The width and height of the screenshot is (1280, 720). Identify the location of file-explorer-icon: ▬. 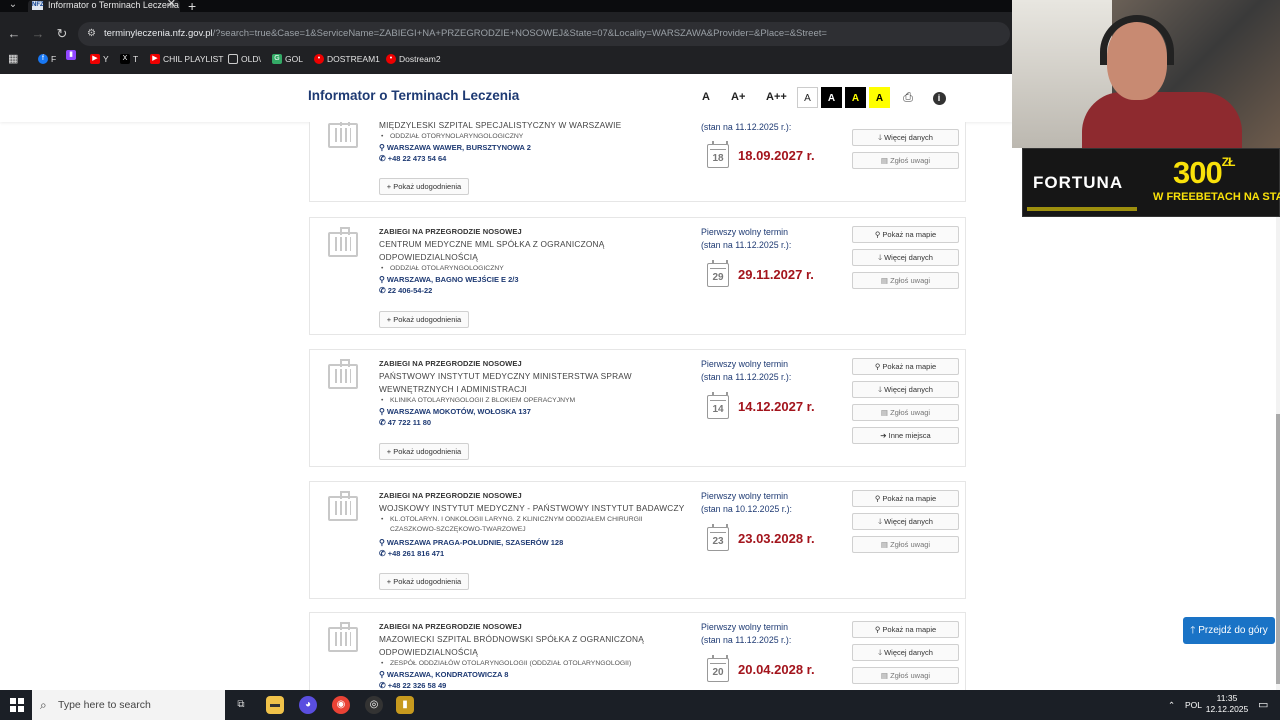
(275, 705).